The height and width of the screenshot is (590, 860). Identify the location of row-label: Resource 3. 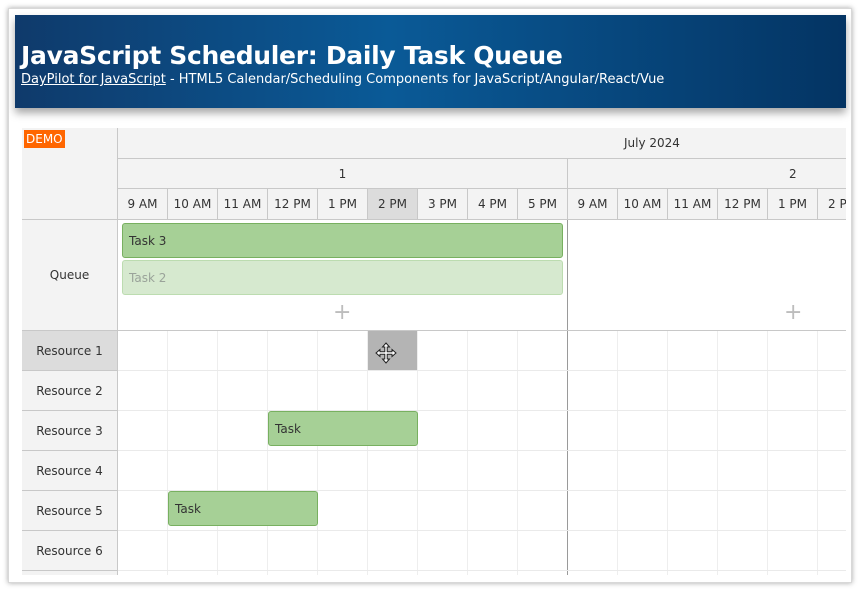
(69, 430).